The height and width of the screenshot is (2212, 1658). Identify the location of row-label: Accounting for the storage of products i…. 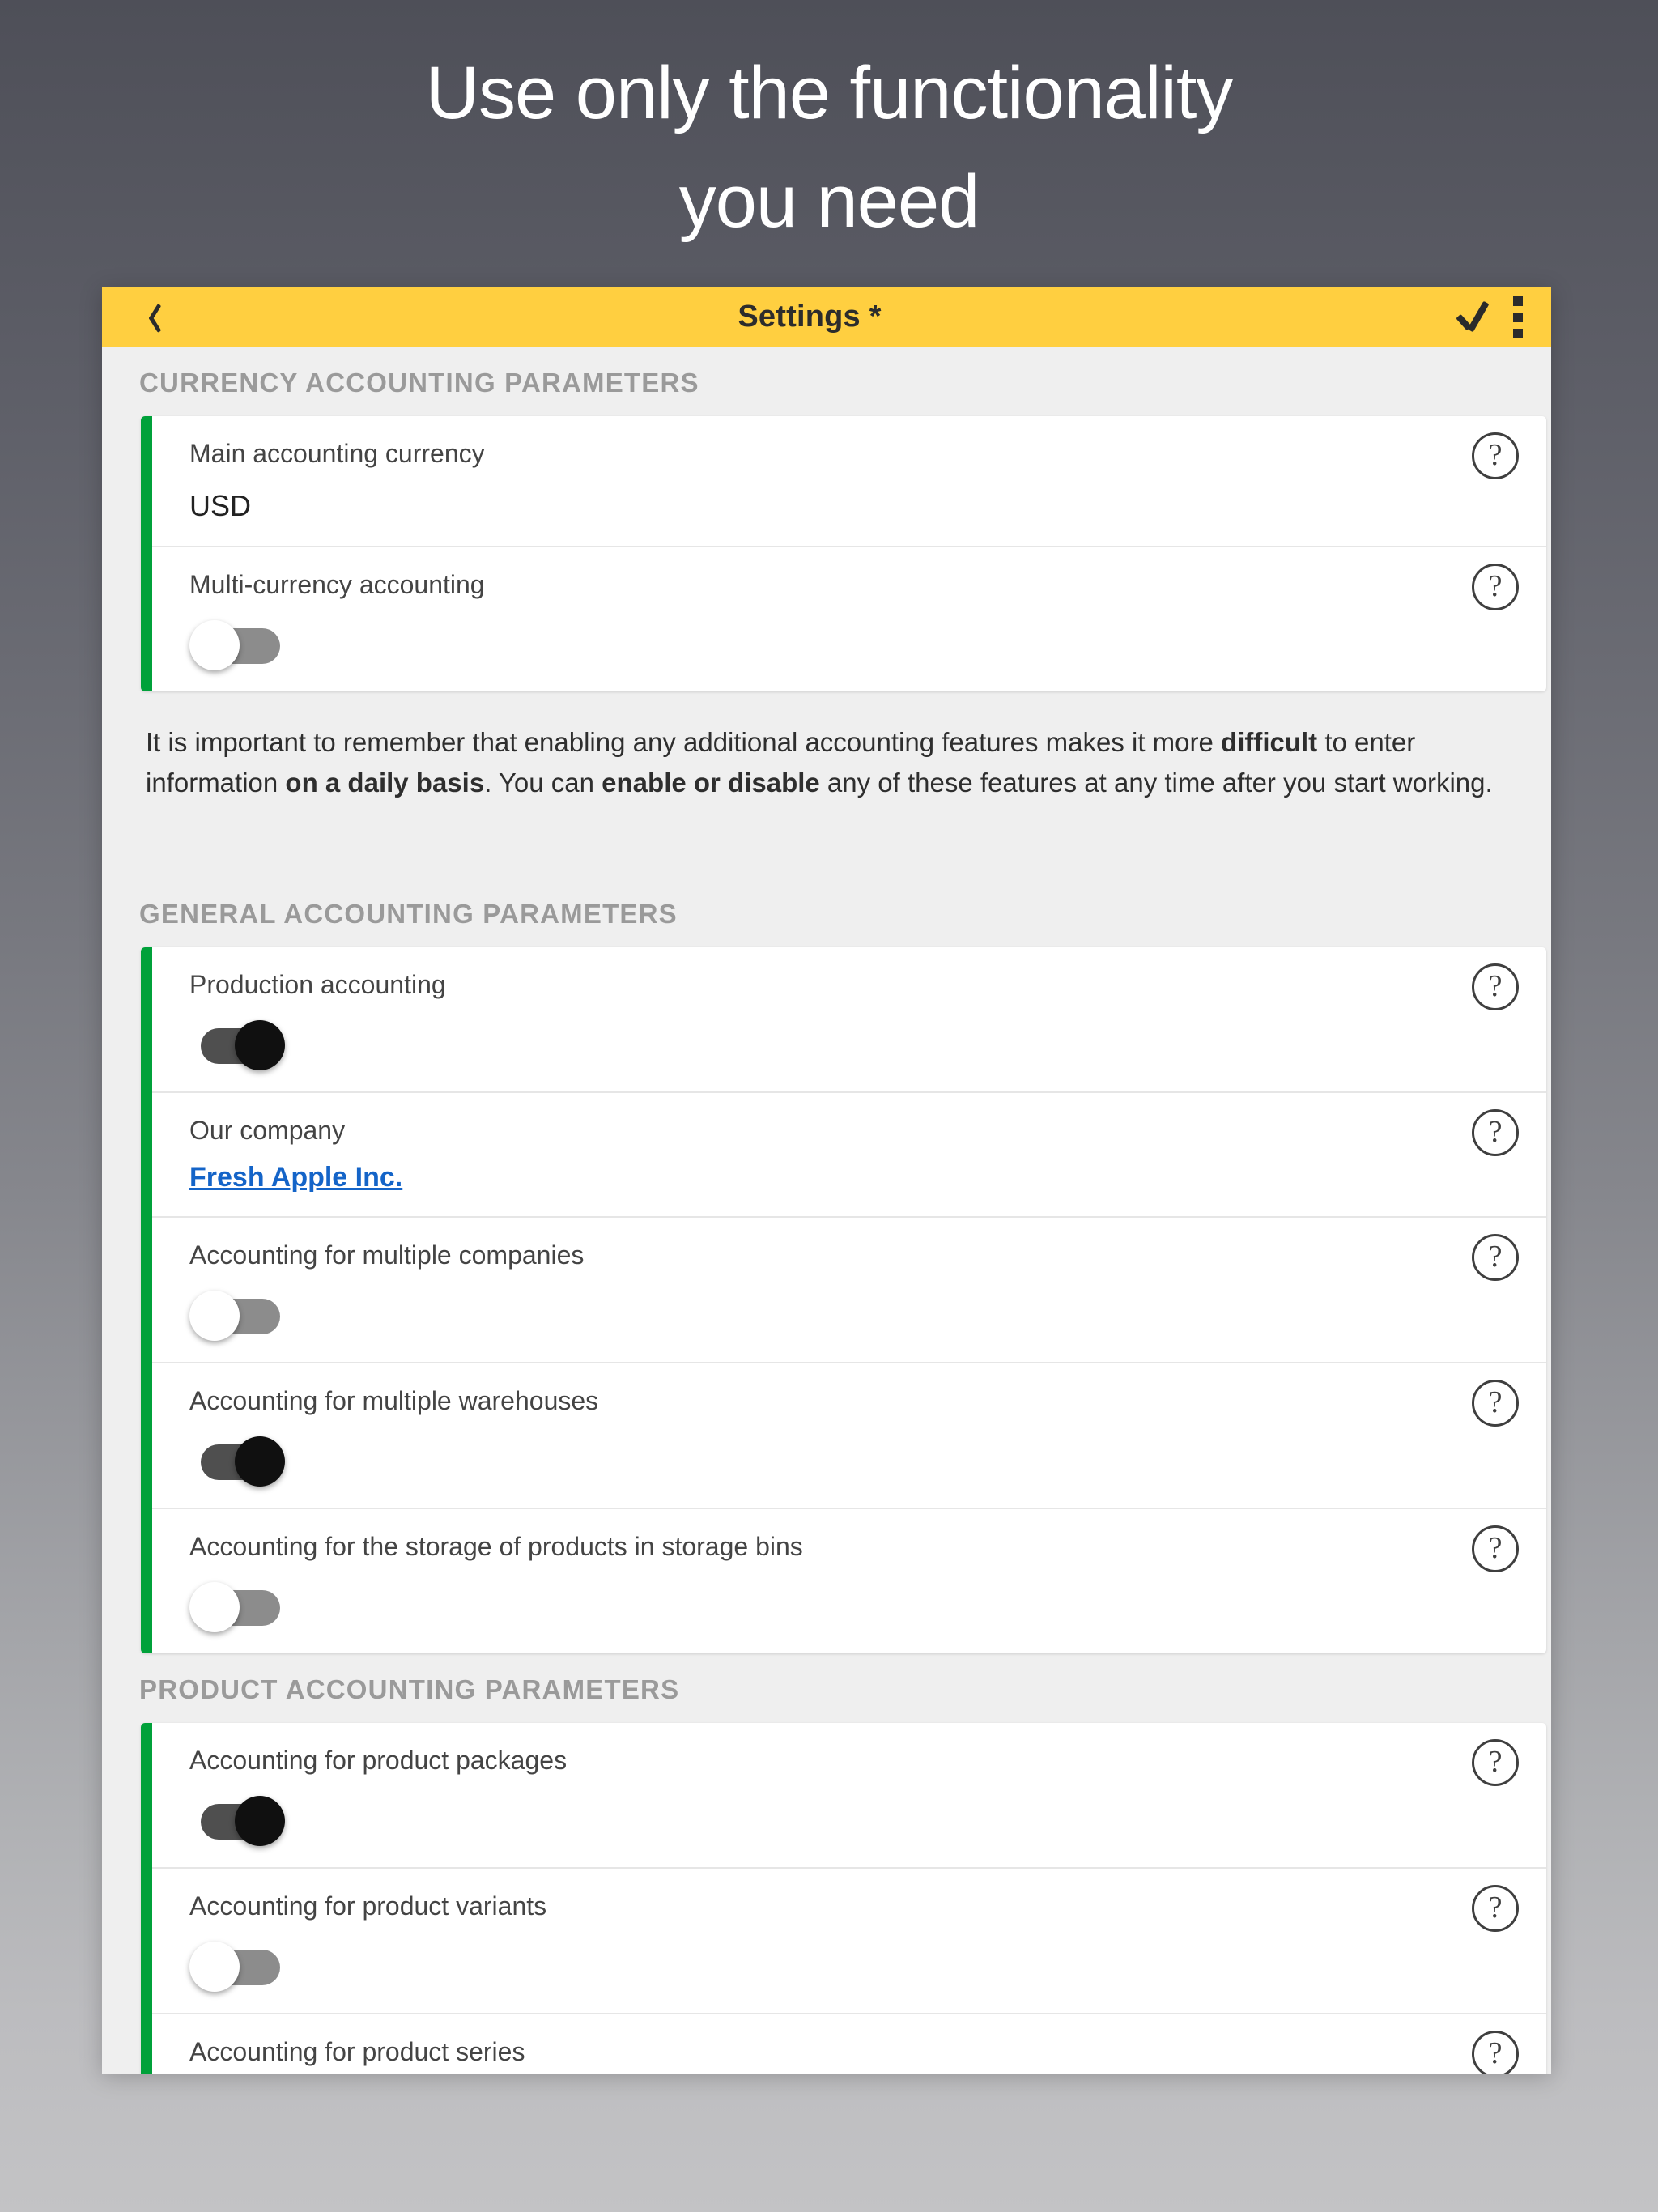
(496, 1547).